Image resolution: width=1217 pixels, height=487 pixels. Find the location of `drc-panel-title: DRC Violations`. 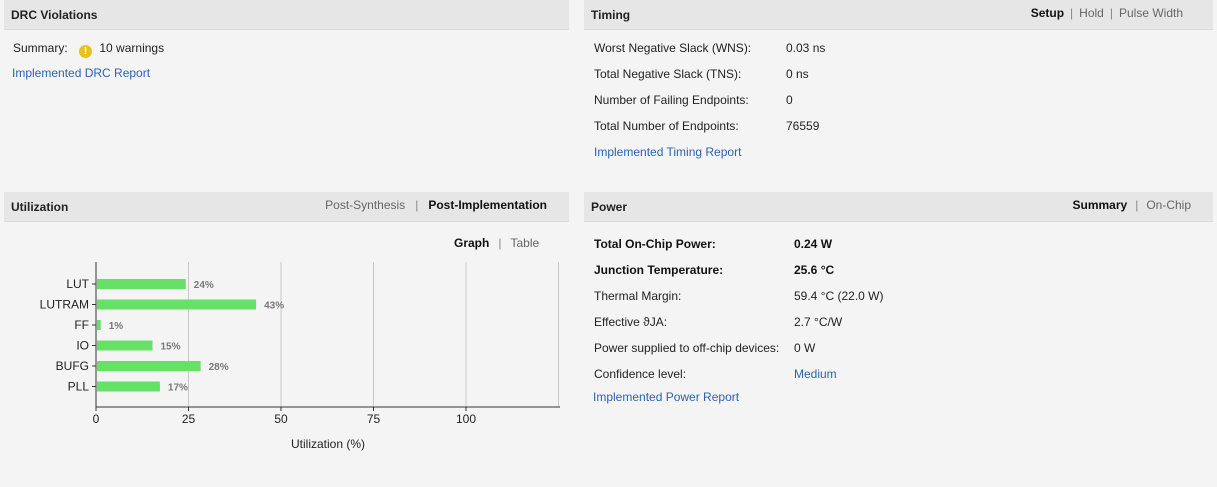

drc-panel-title: DRC Violations is located at coordinates (54, 15).